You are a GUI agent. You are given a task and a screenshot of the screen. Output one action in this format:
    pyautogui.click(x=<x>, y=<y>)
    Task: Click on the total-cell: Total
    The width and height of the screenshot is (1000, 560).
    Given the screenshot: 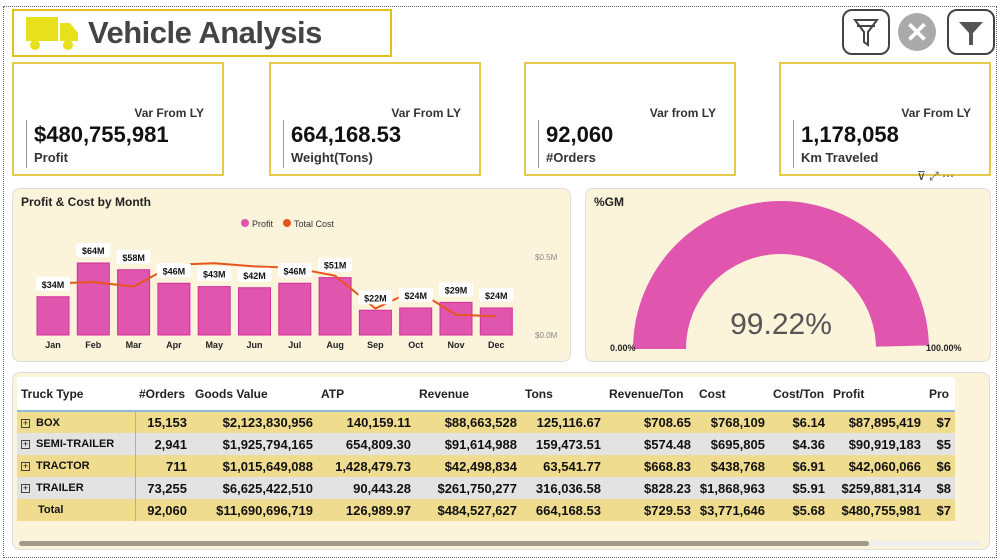 What is the action you would take?
    pyautogui.click(x=76, y=510)
    